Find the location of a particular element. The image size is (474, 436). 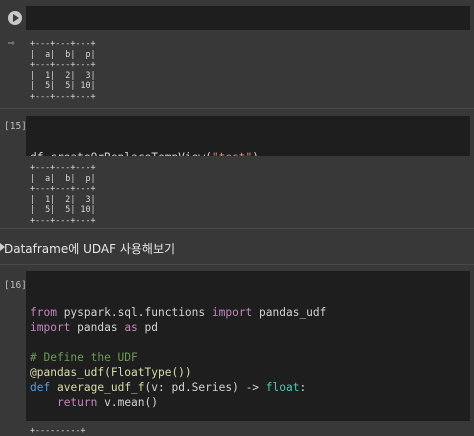

code-token: pandas_udf is located at coordinates (289, 312).